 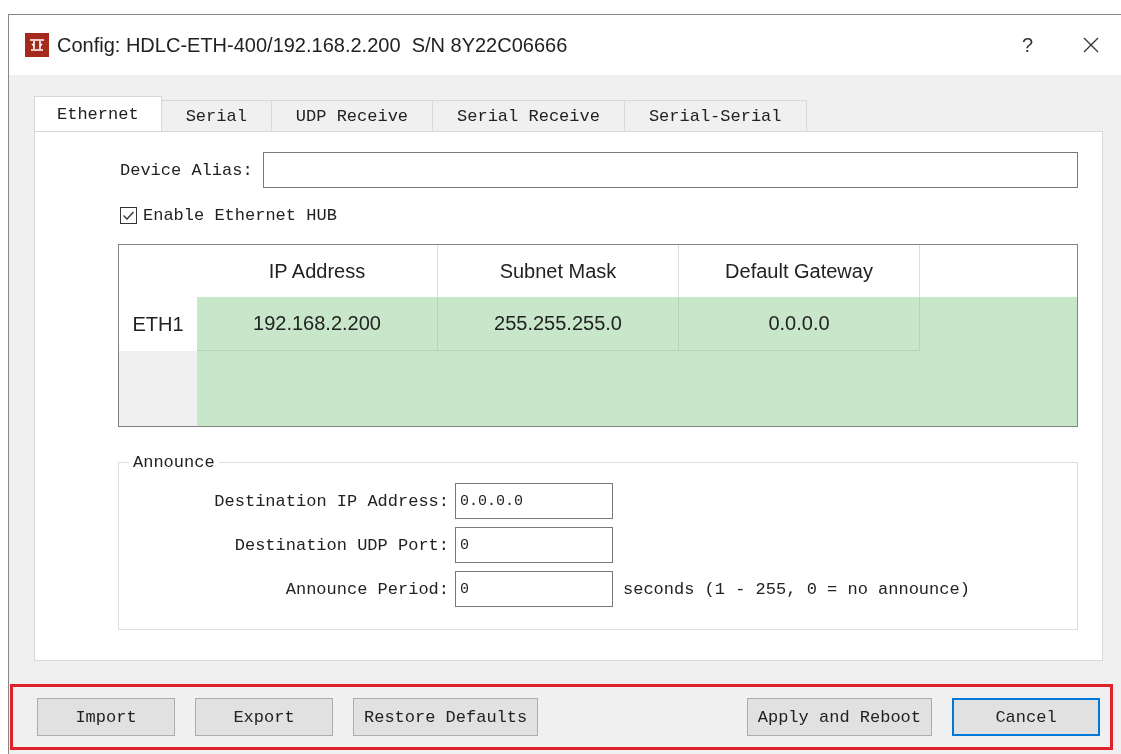 What do you see at coordinates (313, 45) in the screenshot?
I see `window-title: Config: HDLC-ETH-400/192.168.2.200 S/N 8Y22C06666` at bounding box center [313, 45].